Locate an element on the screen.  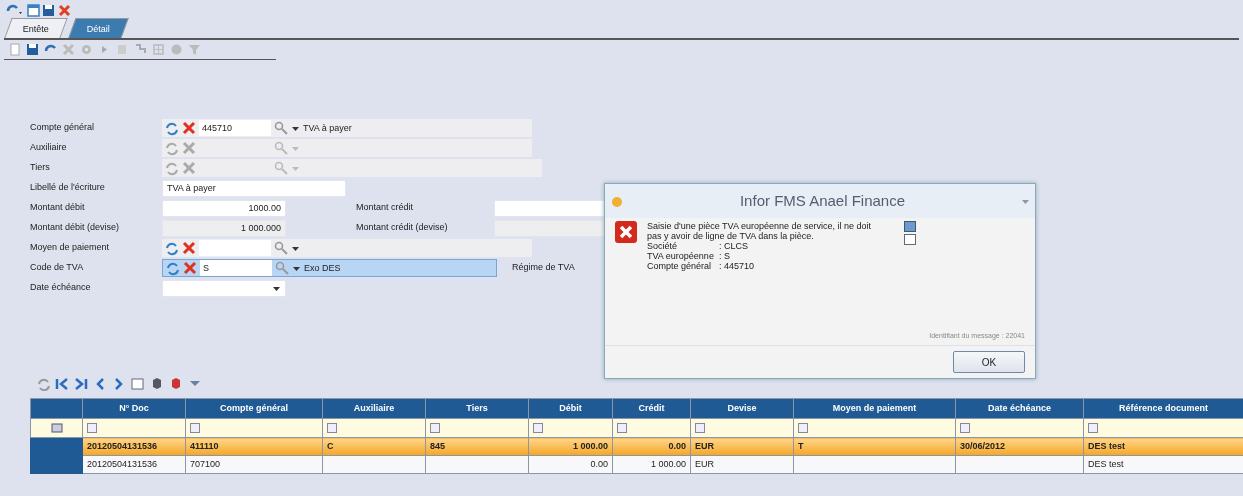
column-header: Date échéance is located at coordinates (1019, 408).